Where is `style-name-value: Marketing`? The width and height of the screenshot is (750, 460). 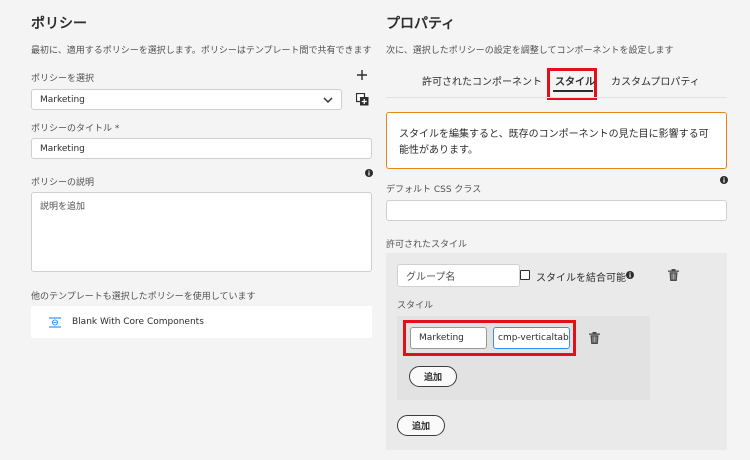 style-name-value: Marketing is located at coordinates (441, 338).